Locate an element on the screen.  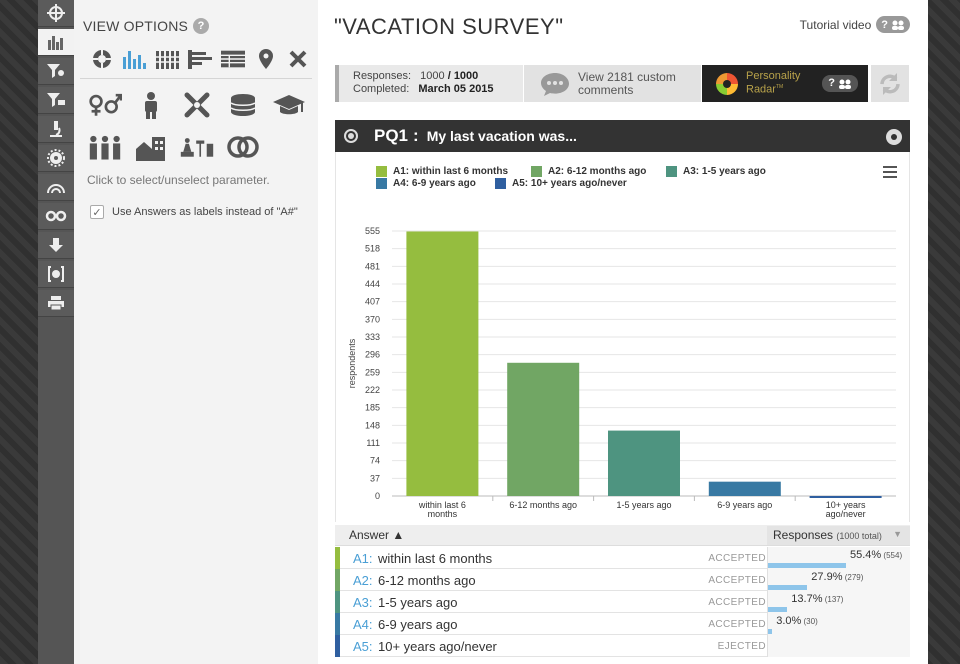
bar is located at coordinates (845, 497).